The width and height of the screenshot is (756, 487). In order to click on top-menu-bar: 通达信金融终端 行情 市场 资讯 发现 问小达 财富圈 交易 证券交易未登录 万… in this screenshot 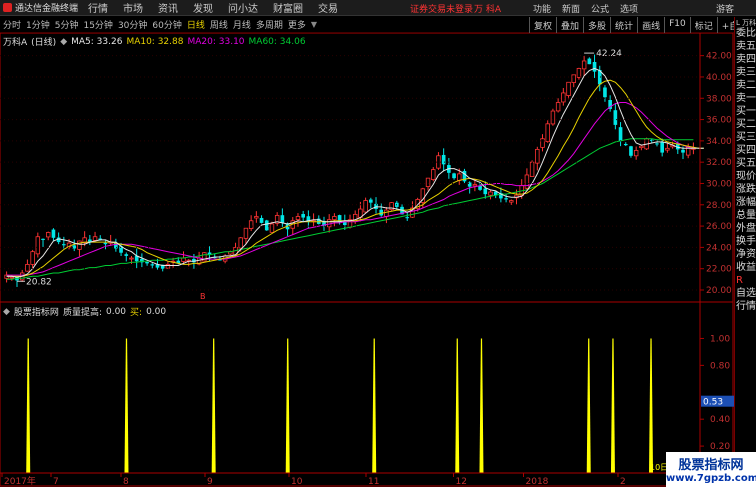, I will do `click(378, 8)`.